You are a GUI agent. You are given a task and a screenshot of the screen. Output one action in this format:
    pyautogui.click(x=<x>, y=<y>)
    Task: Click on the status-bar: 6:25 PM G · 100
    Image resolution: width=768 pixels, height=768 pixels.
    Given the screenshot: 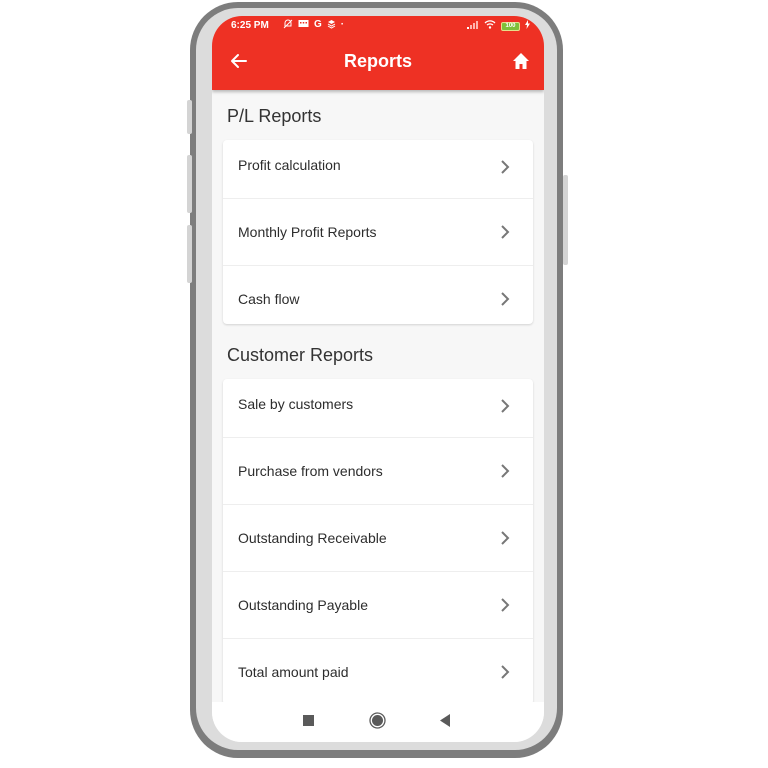 What is the action you would take?
    pyautogui.click(x=378, y=26)
    